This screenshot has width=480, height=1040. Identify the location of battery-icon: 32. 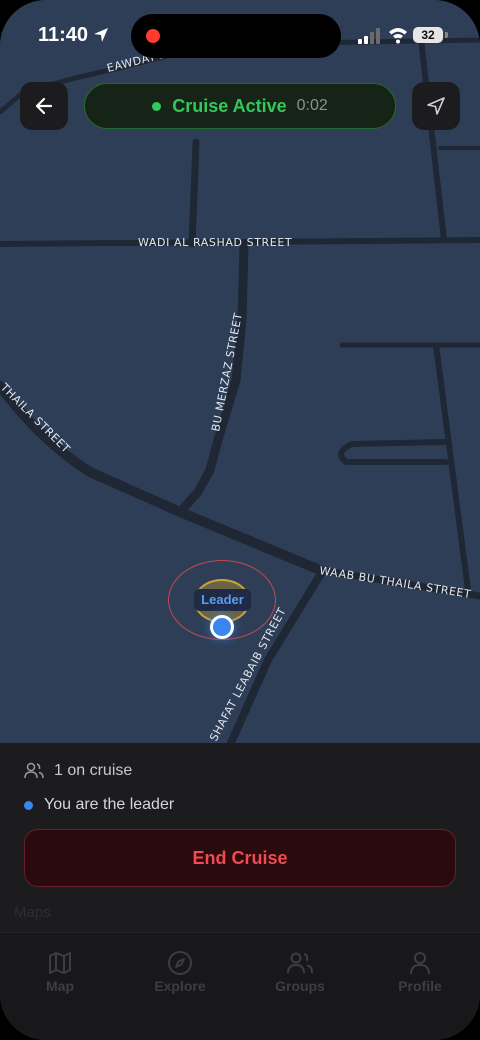
(428, 35).